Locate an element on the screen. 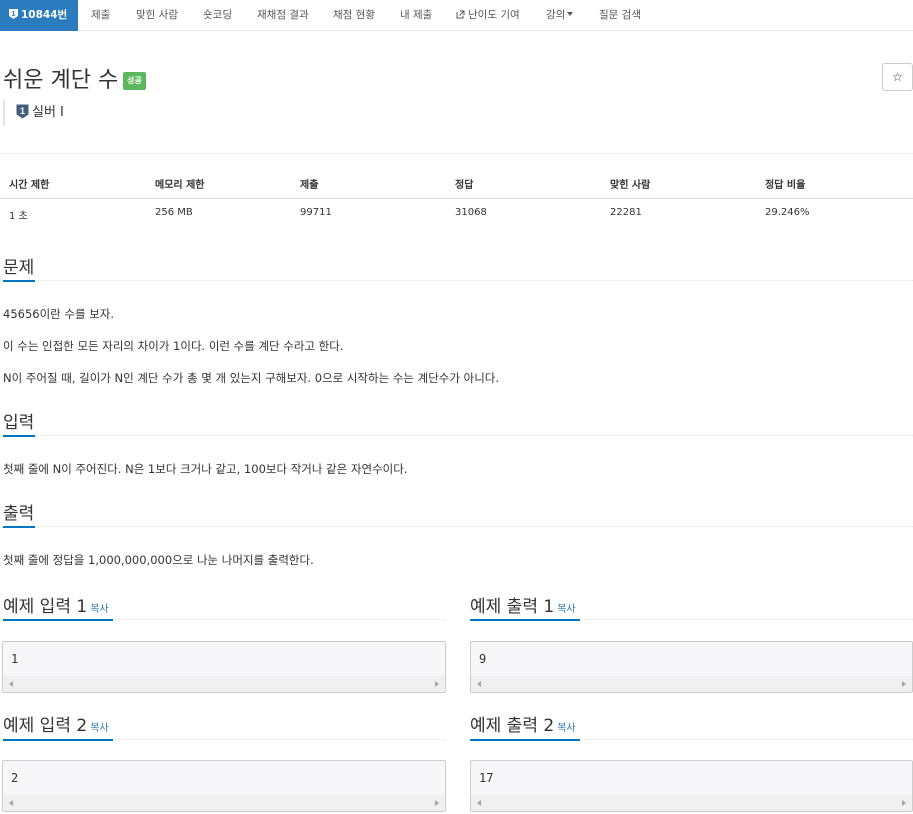 Image resolution: width=913 pixels, height=814 pixels. star-button: ☆ is located at coordinates (897, 77).